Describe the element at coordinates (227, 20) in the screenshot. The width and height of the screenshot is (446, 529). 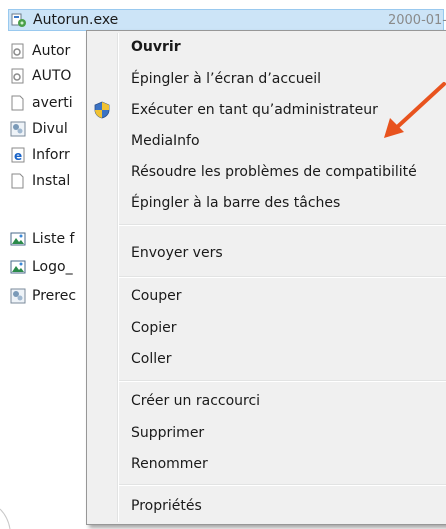
I see `file-row-autorun-exe: Autorun.exe 2000-01-` at that location.